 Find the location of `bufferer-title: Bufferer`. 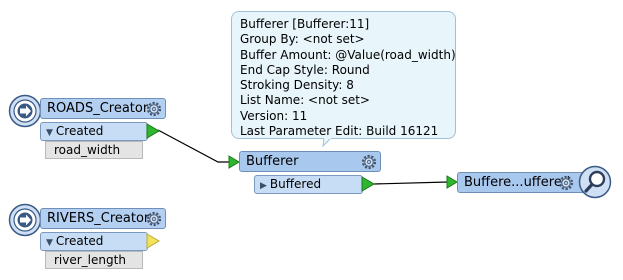

bufferer-title: Bufferer is located at coordinates (272, 161).